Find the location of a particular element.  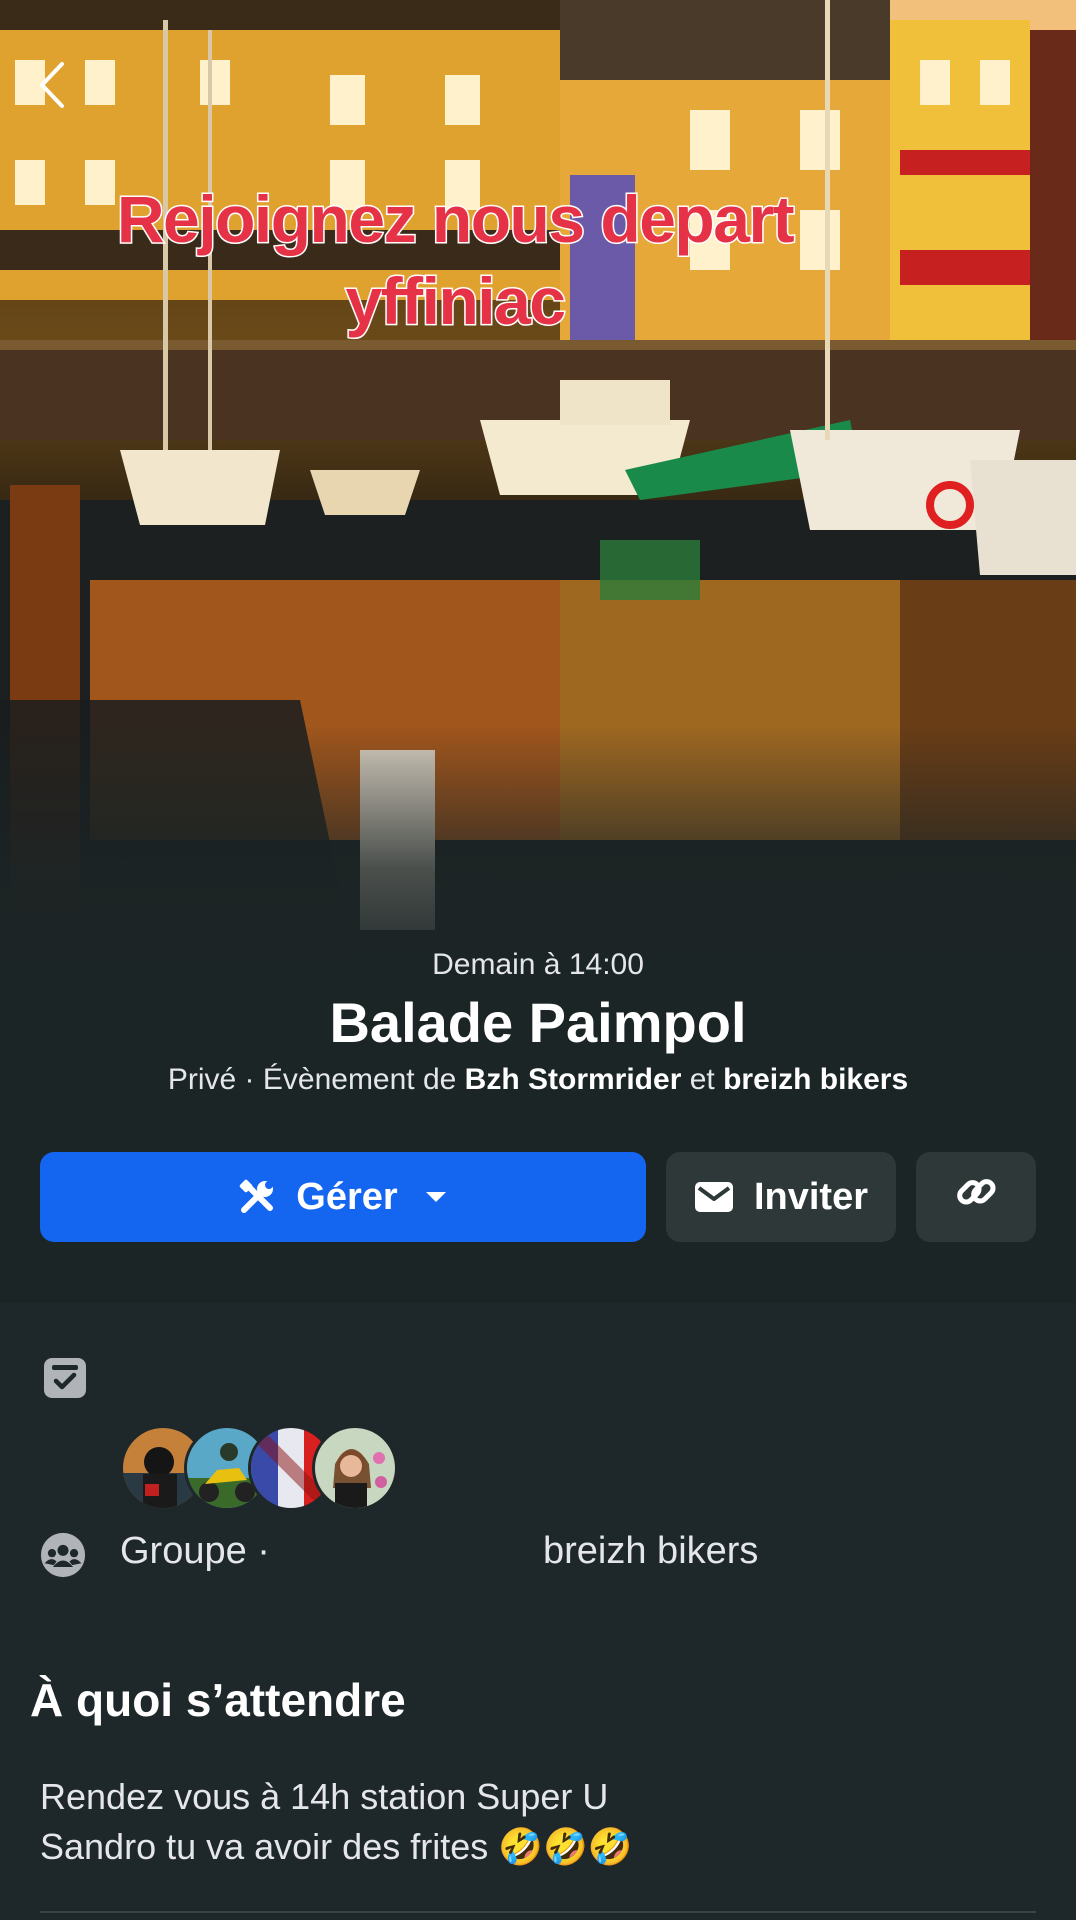

event-title: Balade Paimpol is located at coordinates (538, 1022).